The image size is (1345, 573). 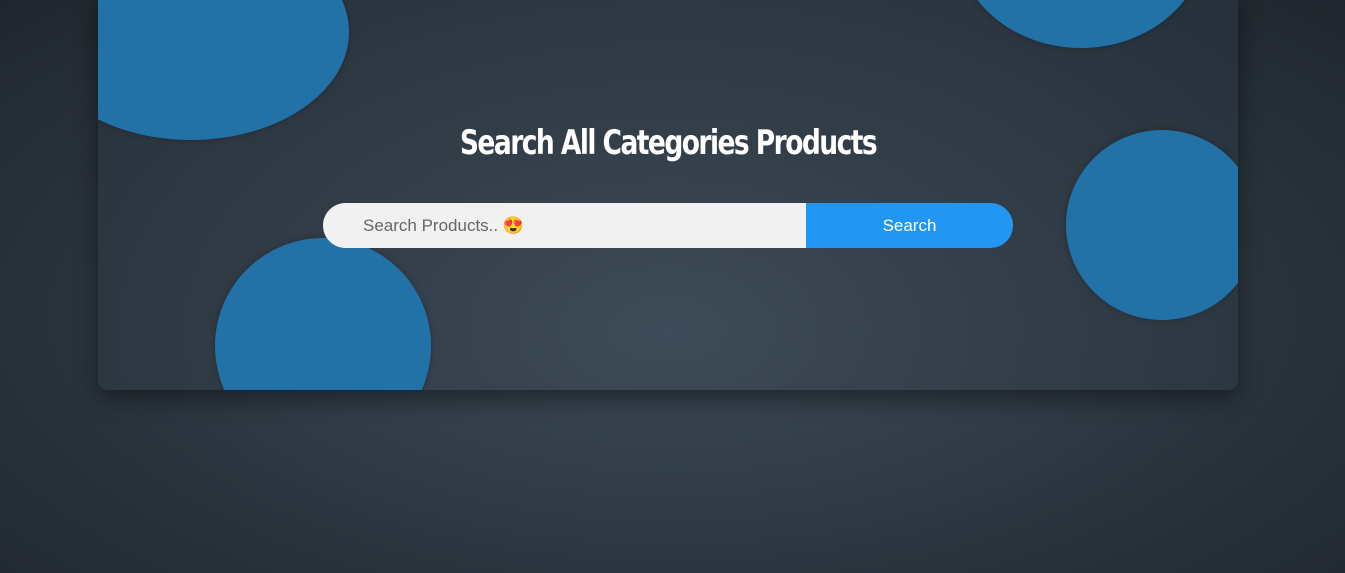 I want to click on search-bar: Search, so click(x=668, y=225).